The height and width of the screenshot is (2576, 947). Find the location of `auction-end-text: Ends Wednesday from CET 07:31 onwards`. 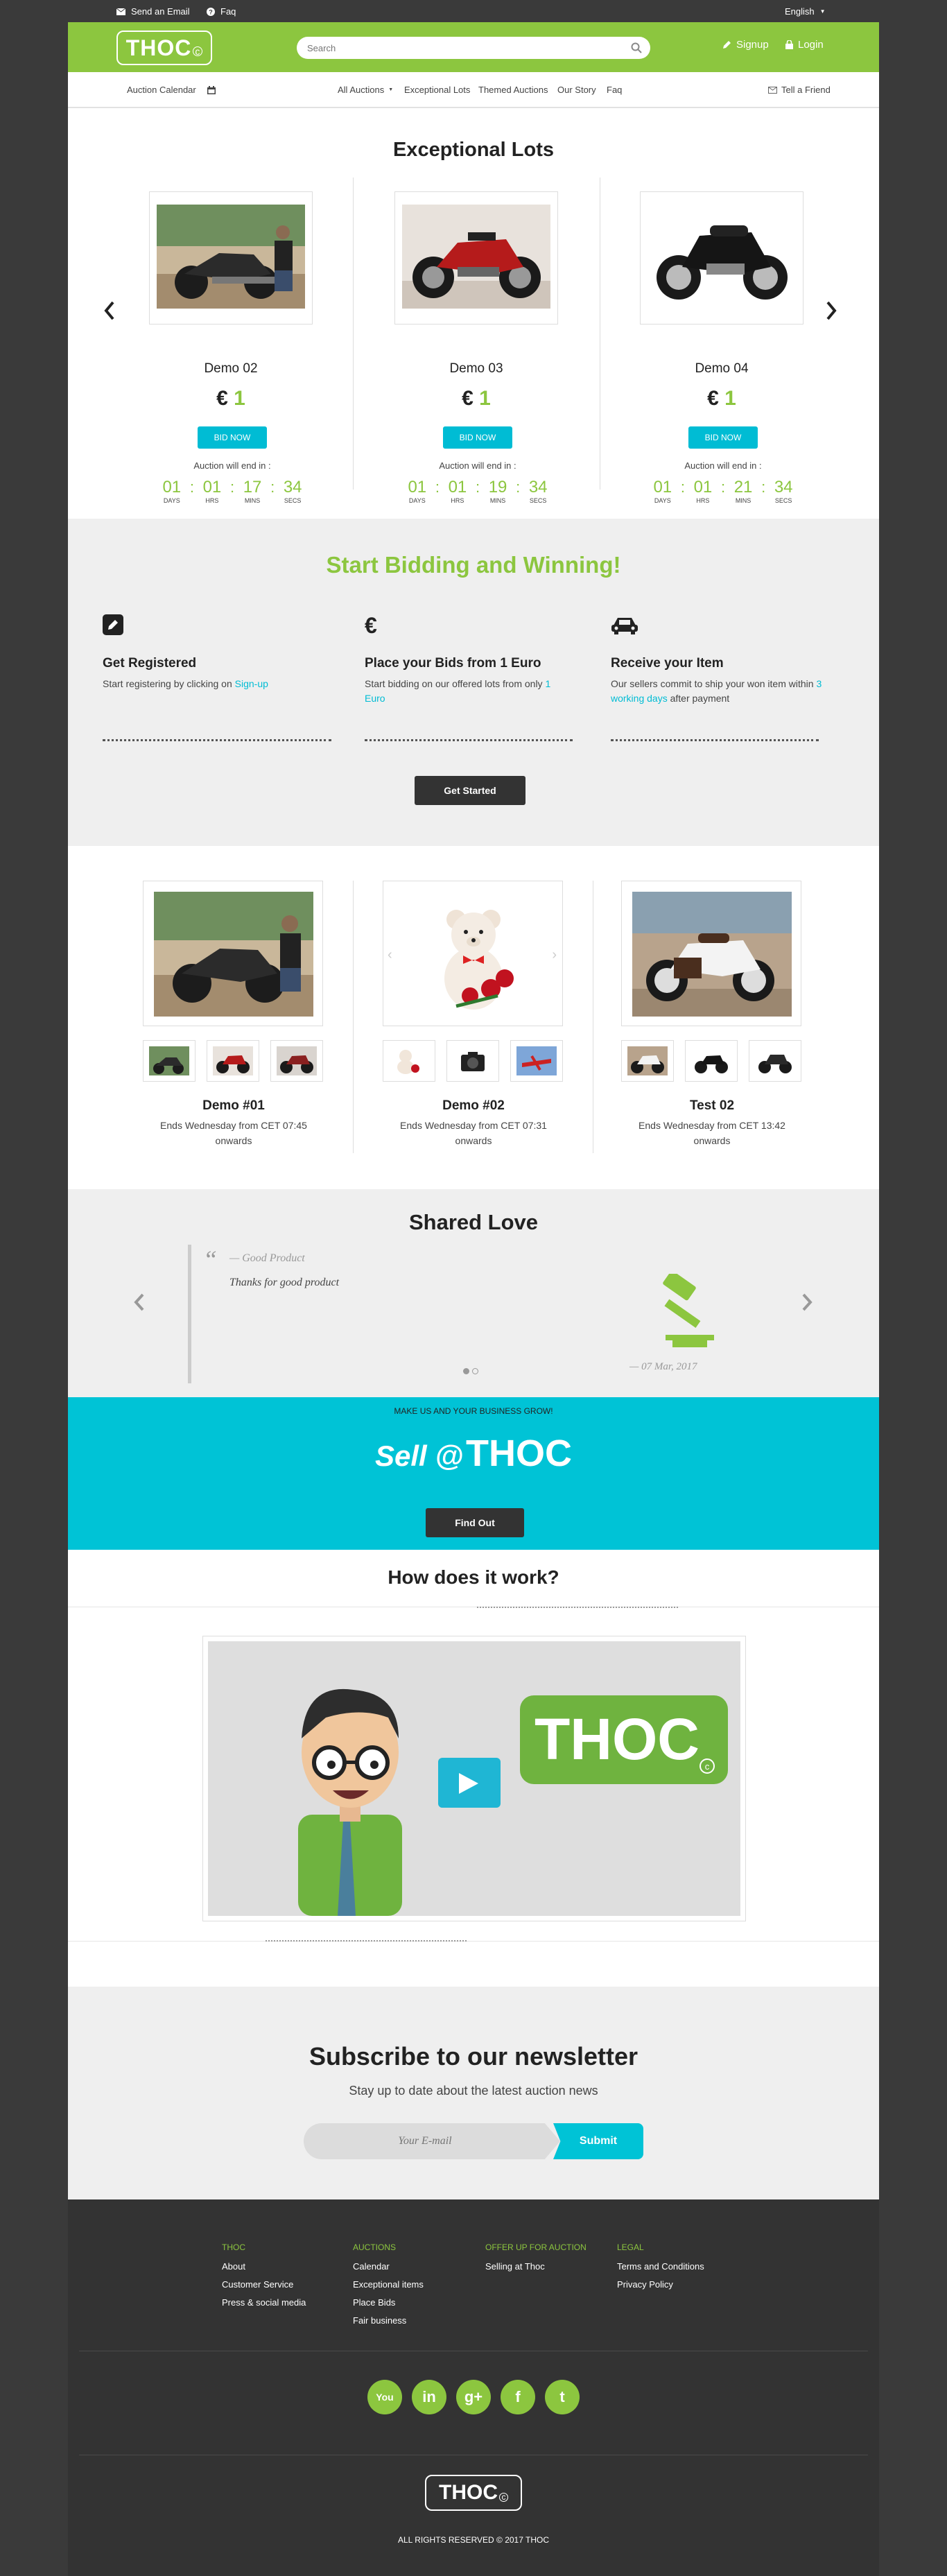

auction-end-text: Ends Wednesday from CET 07:31 onwards is located at coordinates (473, 1133).